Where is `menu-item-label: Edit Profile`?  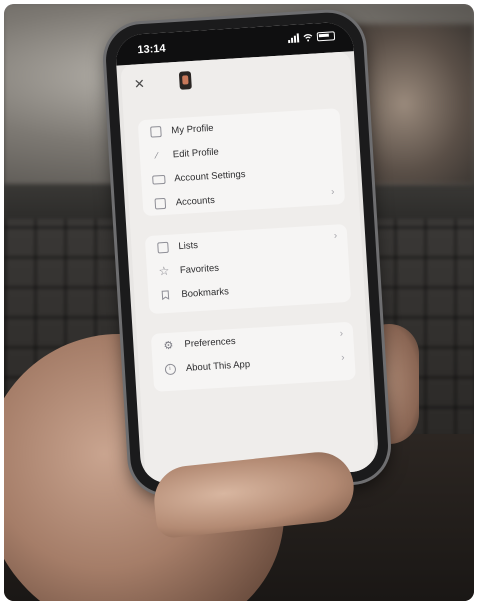 menu-item-label: Edit Profile is located at coordinates (196, 153).